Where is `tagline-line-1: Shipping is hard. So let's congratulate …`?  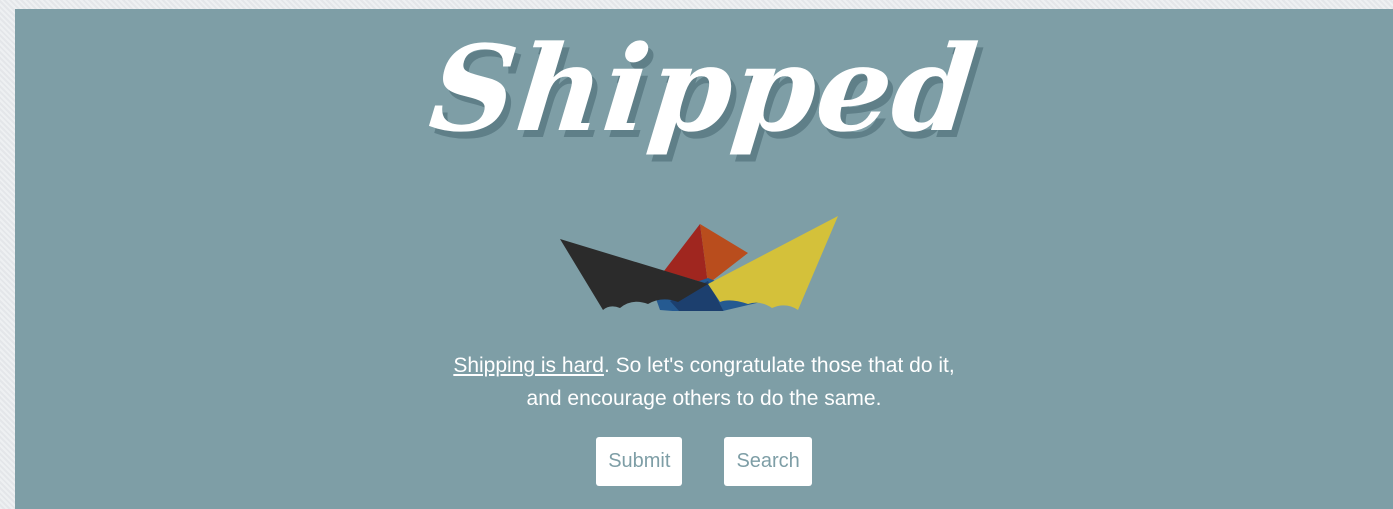
tagline-line-1: Shipping is hard. So let's congratulate … is located at coordinates (704, 365).